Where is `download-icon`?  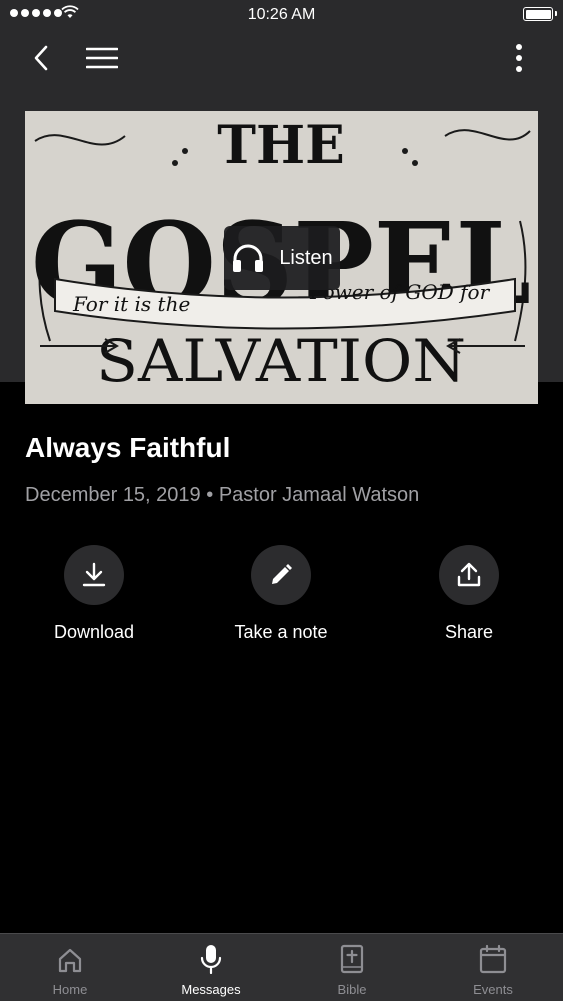 download-icon is located at coordinates (94, 574).